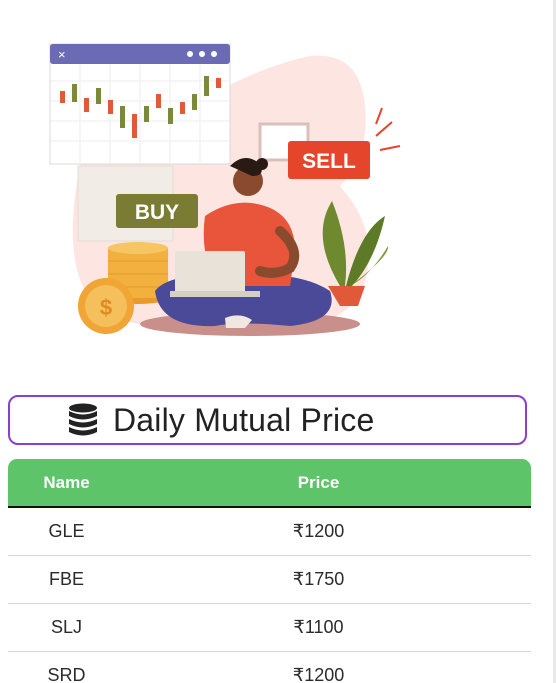  I want to click on title-card: Daily Mutual Price, so click(267, 420).